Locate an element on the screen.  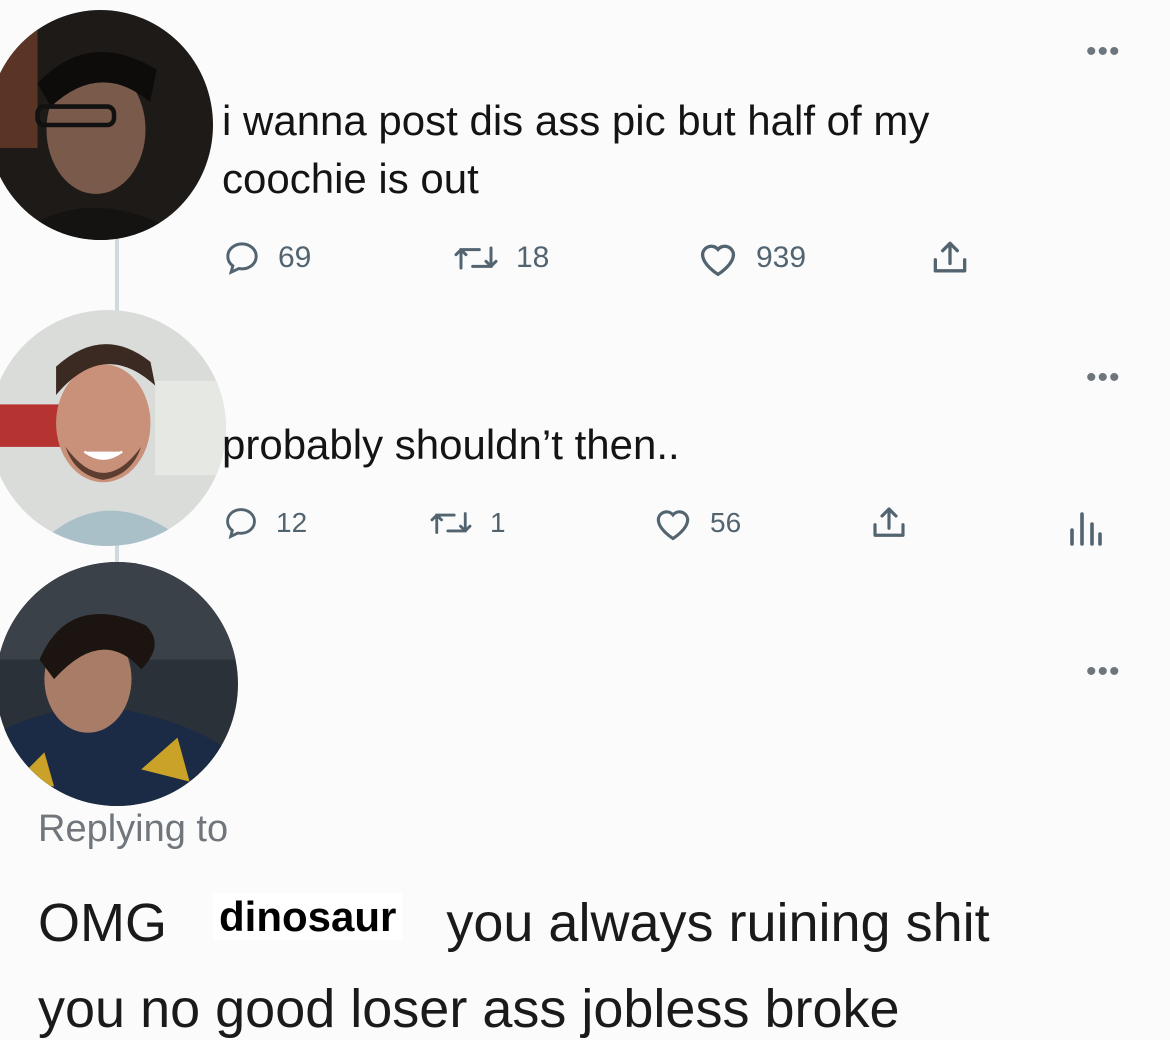
like-button: 56 is located at coordinates (696, 523).